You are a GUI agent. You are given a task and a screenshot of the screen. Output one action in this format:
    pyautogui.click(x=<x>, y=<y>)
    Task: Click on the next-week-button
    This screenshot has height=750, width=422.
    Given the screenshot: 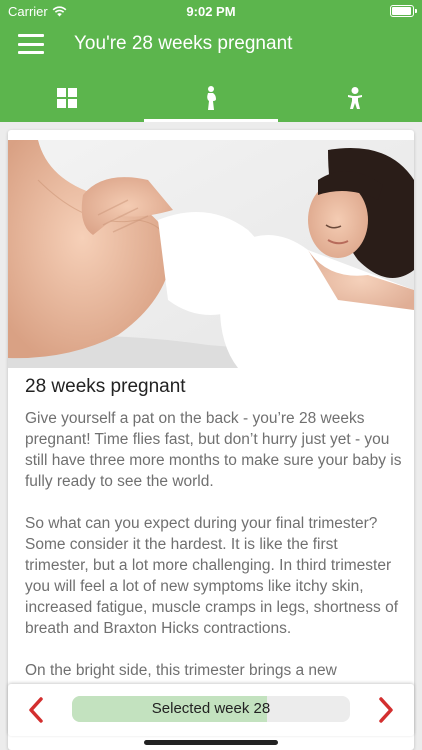 What is the action you would take?
    pyautogui.click(x=386, y=710)
    